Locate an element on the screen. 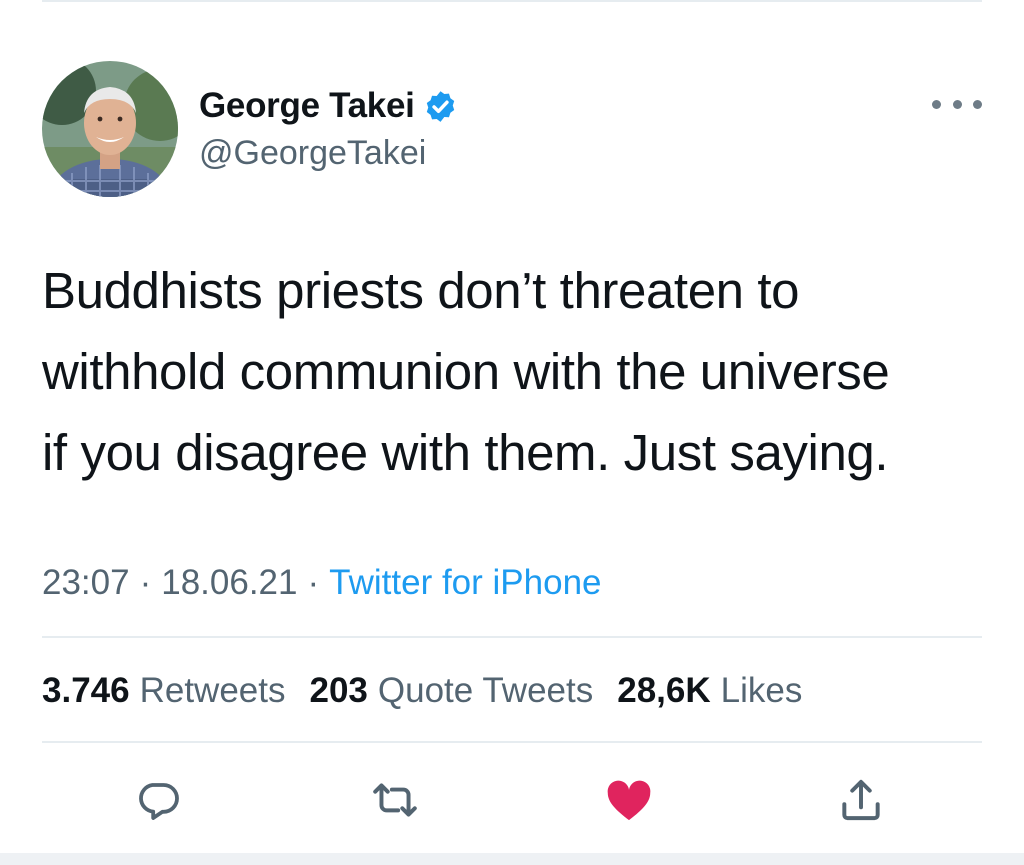  avatar is located at coordinates (110, 129).